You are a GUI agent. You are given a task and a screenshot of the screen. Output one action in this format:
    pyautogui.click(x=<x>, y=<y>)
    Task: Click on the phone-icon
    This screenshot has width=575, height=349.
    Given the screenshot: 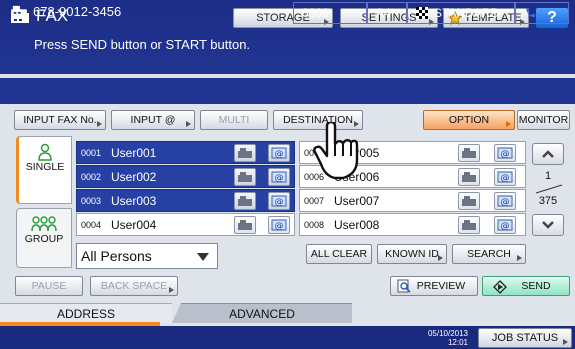 What is the action you would take?
    pyautogui.click(x=530, y=13)
    